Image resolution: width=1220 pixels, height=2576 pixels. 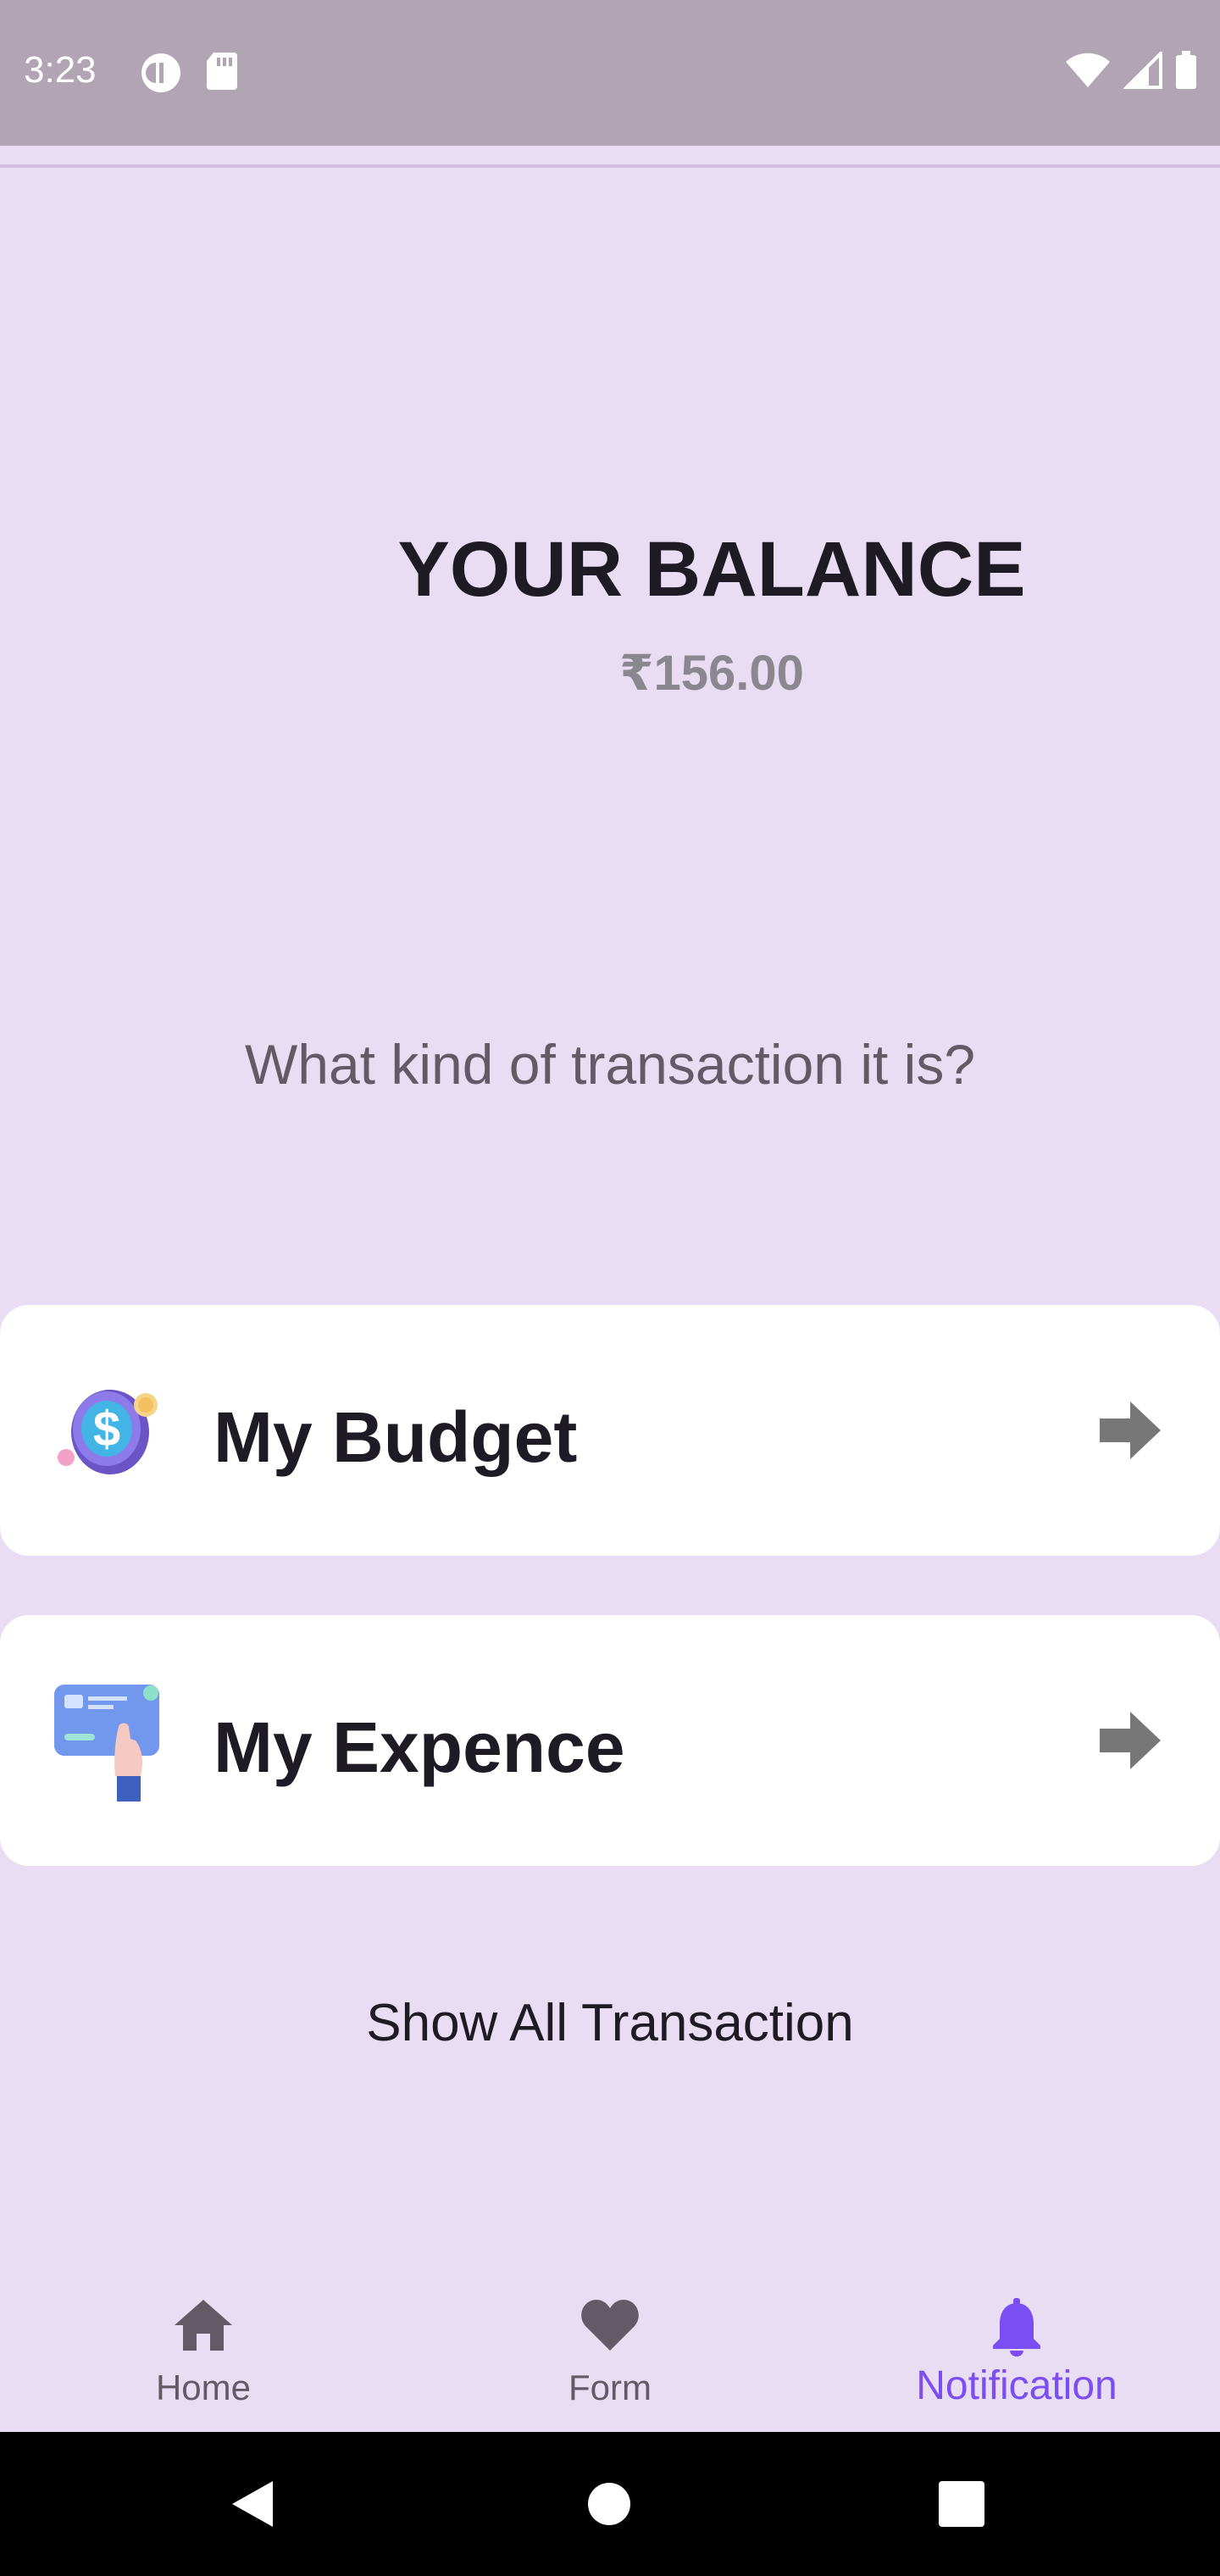 I want to click on my-expense-label: My Expence, so click(x=419, y=1747).